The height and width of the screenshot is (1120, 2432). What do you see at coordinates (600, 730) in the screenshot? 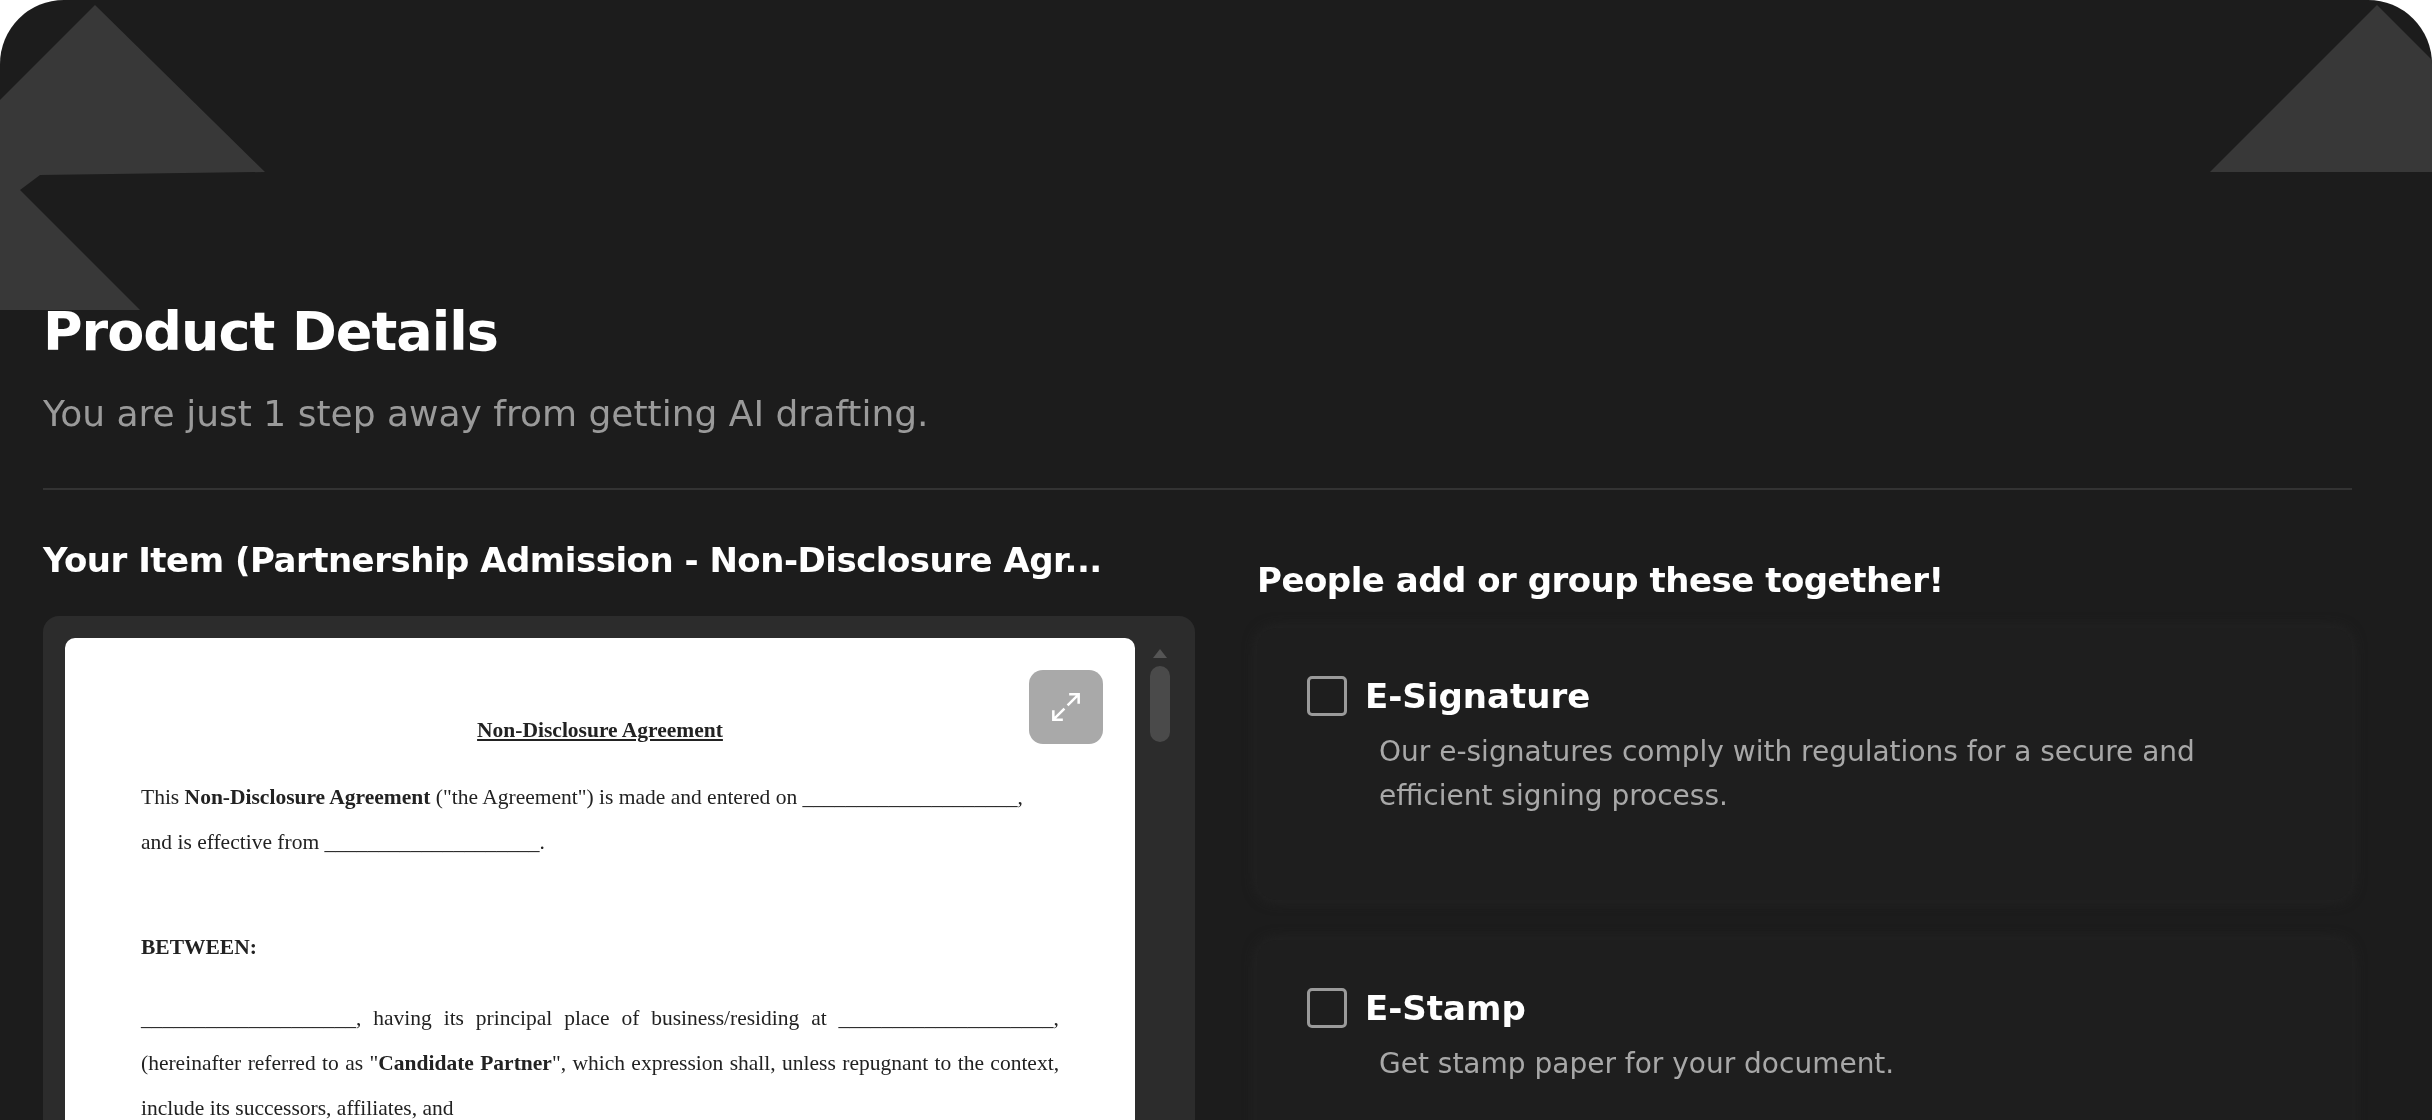
I see `document-title: Non-Disclosure Agreement` at bounding box center [600, 730].